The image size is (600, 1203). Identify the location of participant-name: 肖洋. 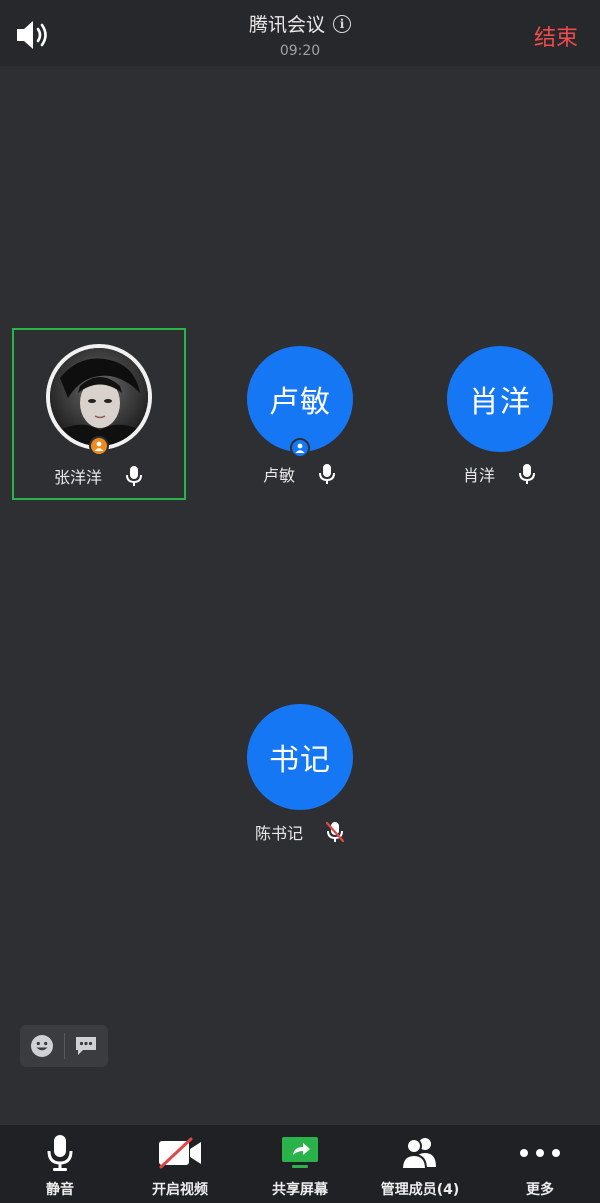
(478, 475).